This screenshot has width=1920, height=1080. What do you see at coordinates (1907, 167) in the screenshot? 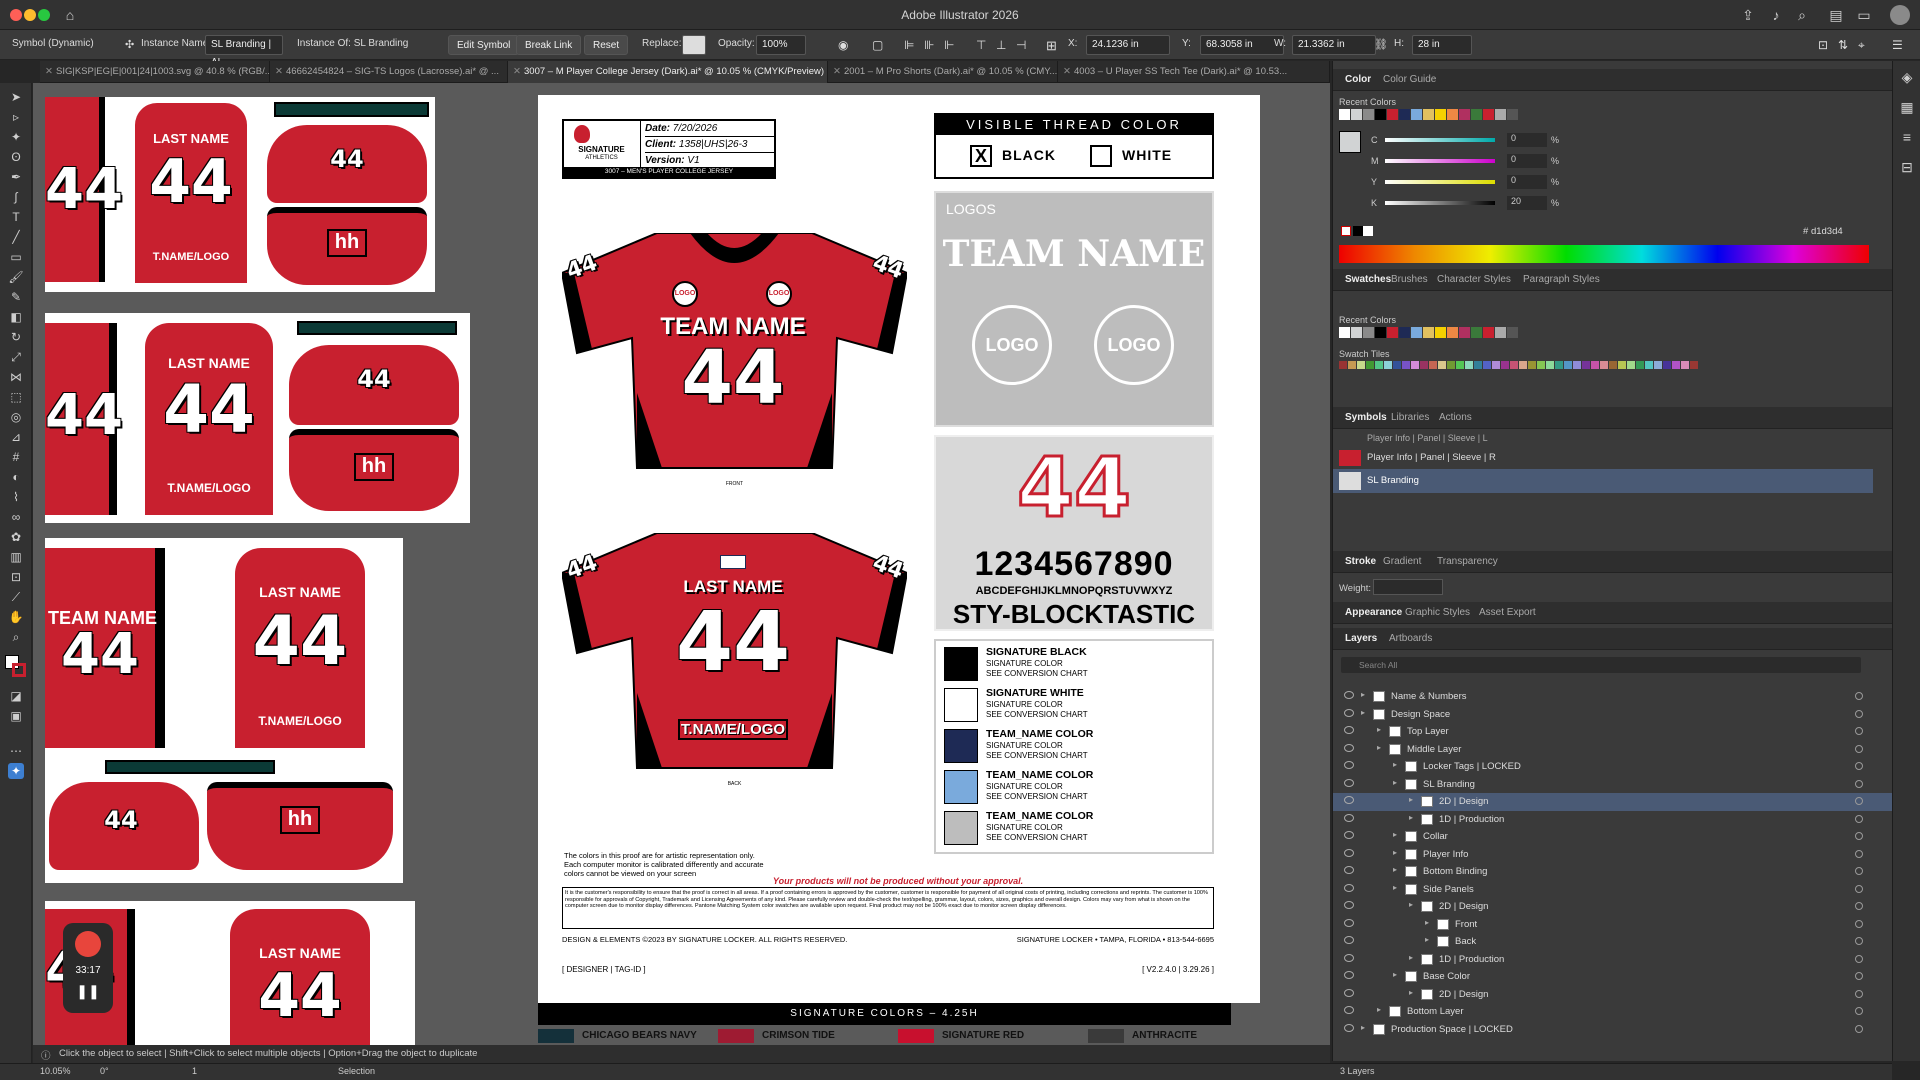
I see `artboards-icon: ⊟` at bounding box center [1907, 167].